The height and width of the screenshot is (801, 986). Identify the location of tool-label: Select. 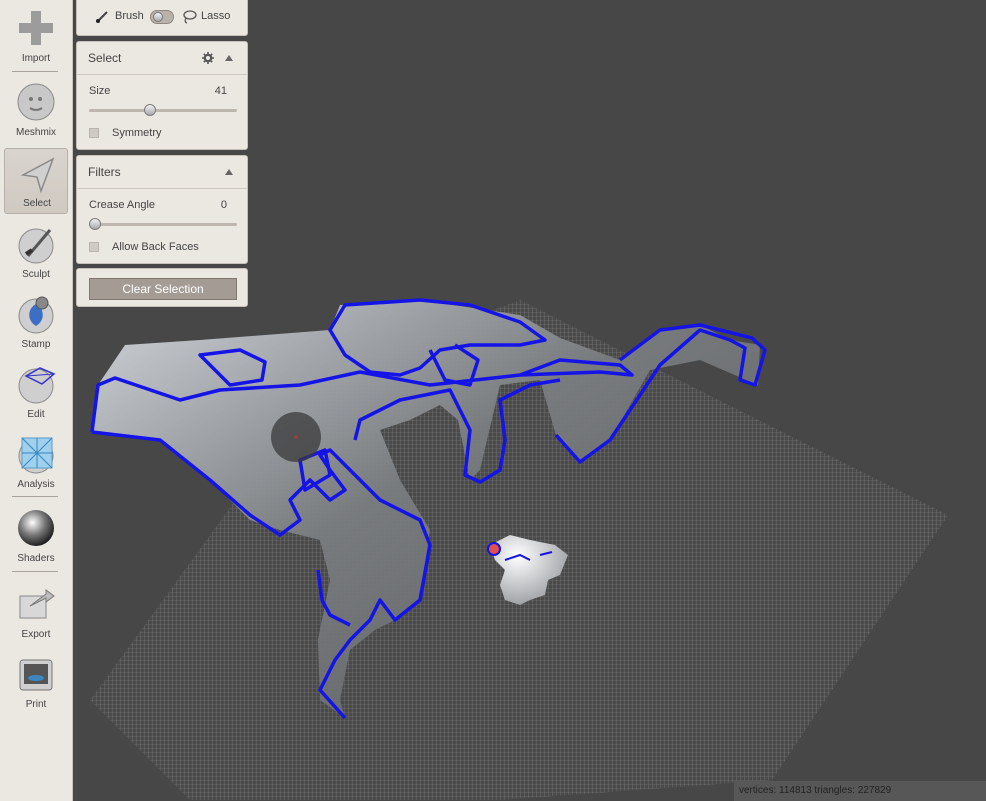
(37, 203).